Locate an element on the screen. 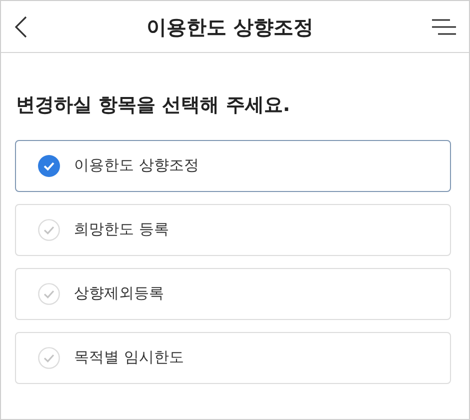  option-button: 목적별 임시한도 is located at coordinates (233, 358).